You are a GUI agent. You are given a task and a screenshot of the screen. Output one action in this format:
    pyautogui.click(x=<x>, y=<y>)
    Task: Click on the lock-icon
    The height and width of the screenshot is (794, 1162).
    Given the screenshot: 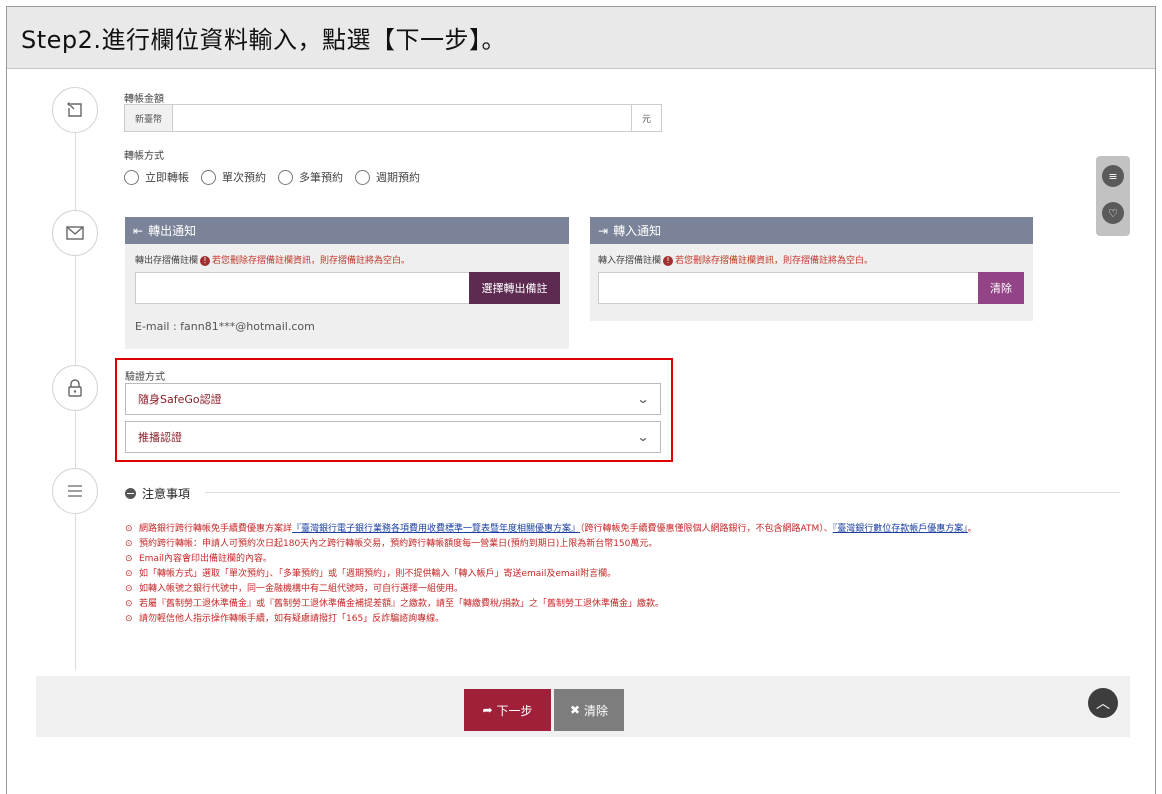 What is the action you would take?
    pyautogui.click(x=75, y=388)
    